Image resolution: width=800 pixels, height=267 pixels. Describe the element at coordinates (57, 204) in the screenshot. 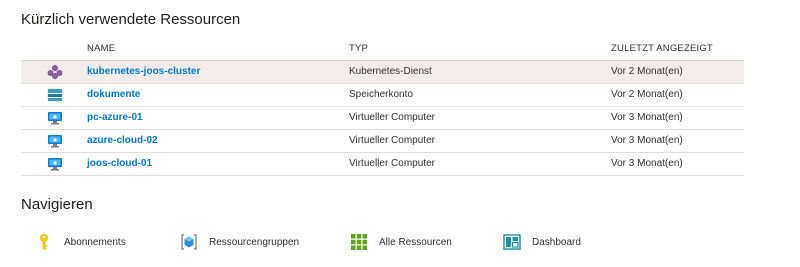

I see `navigate-title: Navigieren` at that location.